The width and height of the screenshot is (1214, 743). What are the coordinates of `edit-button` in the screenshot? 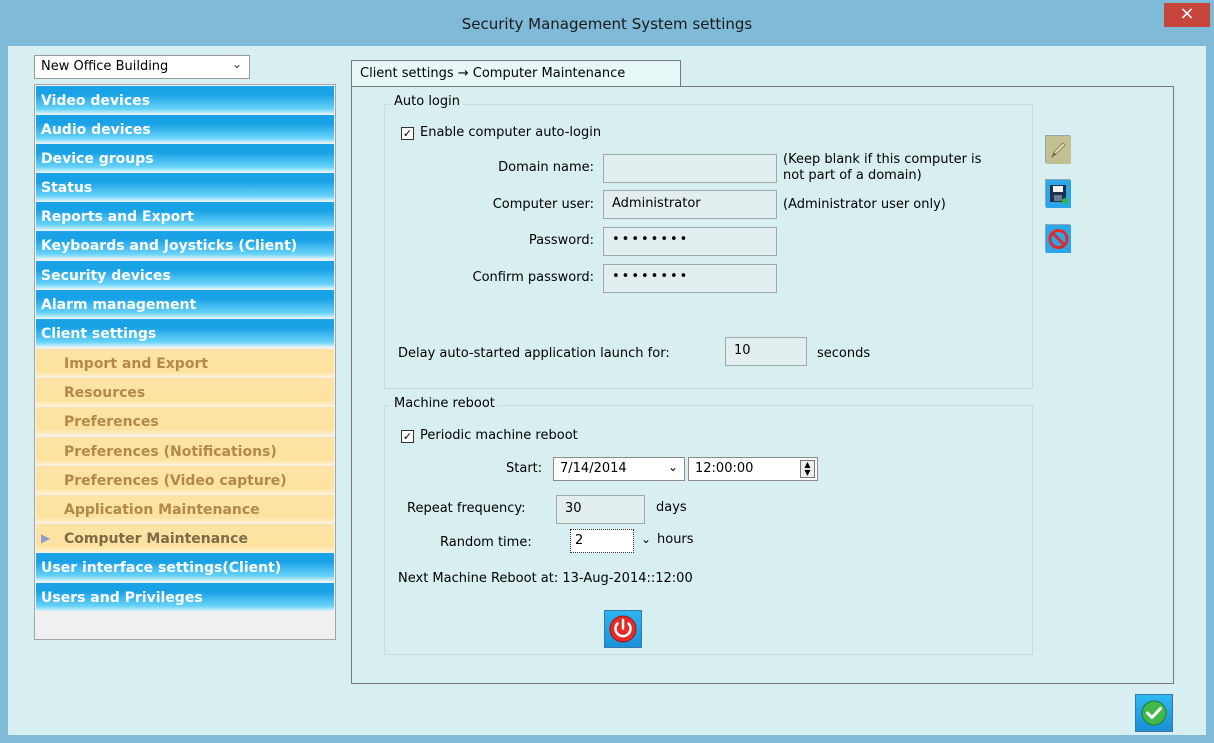 It's located at (1058, 149).